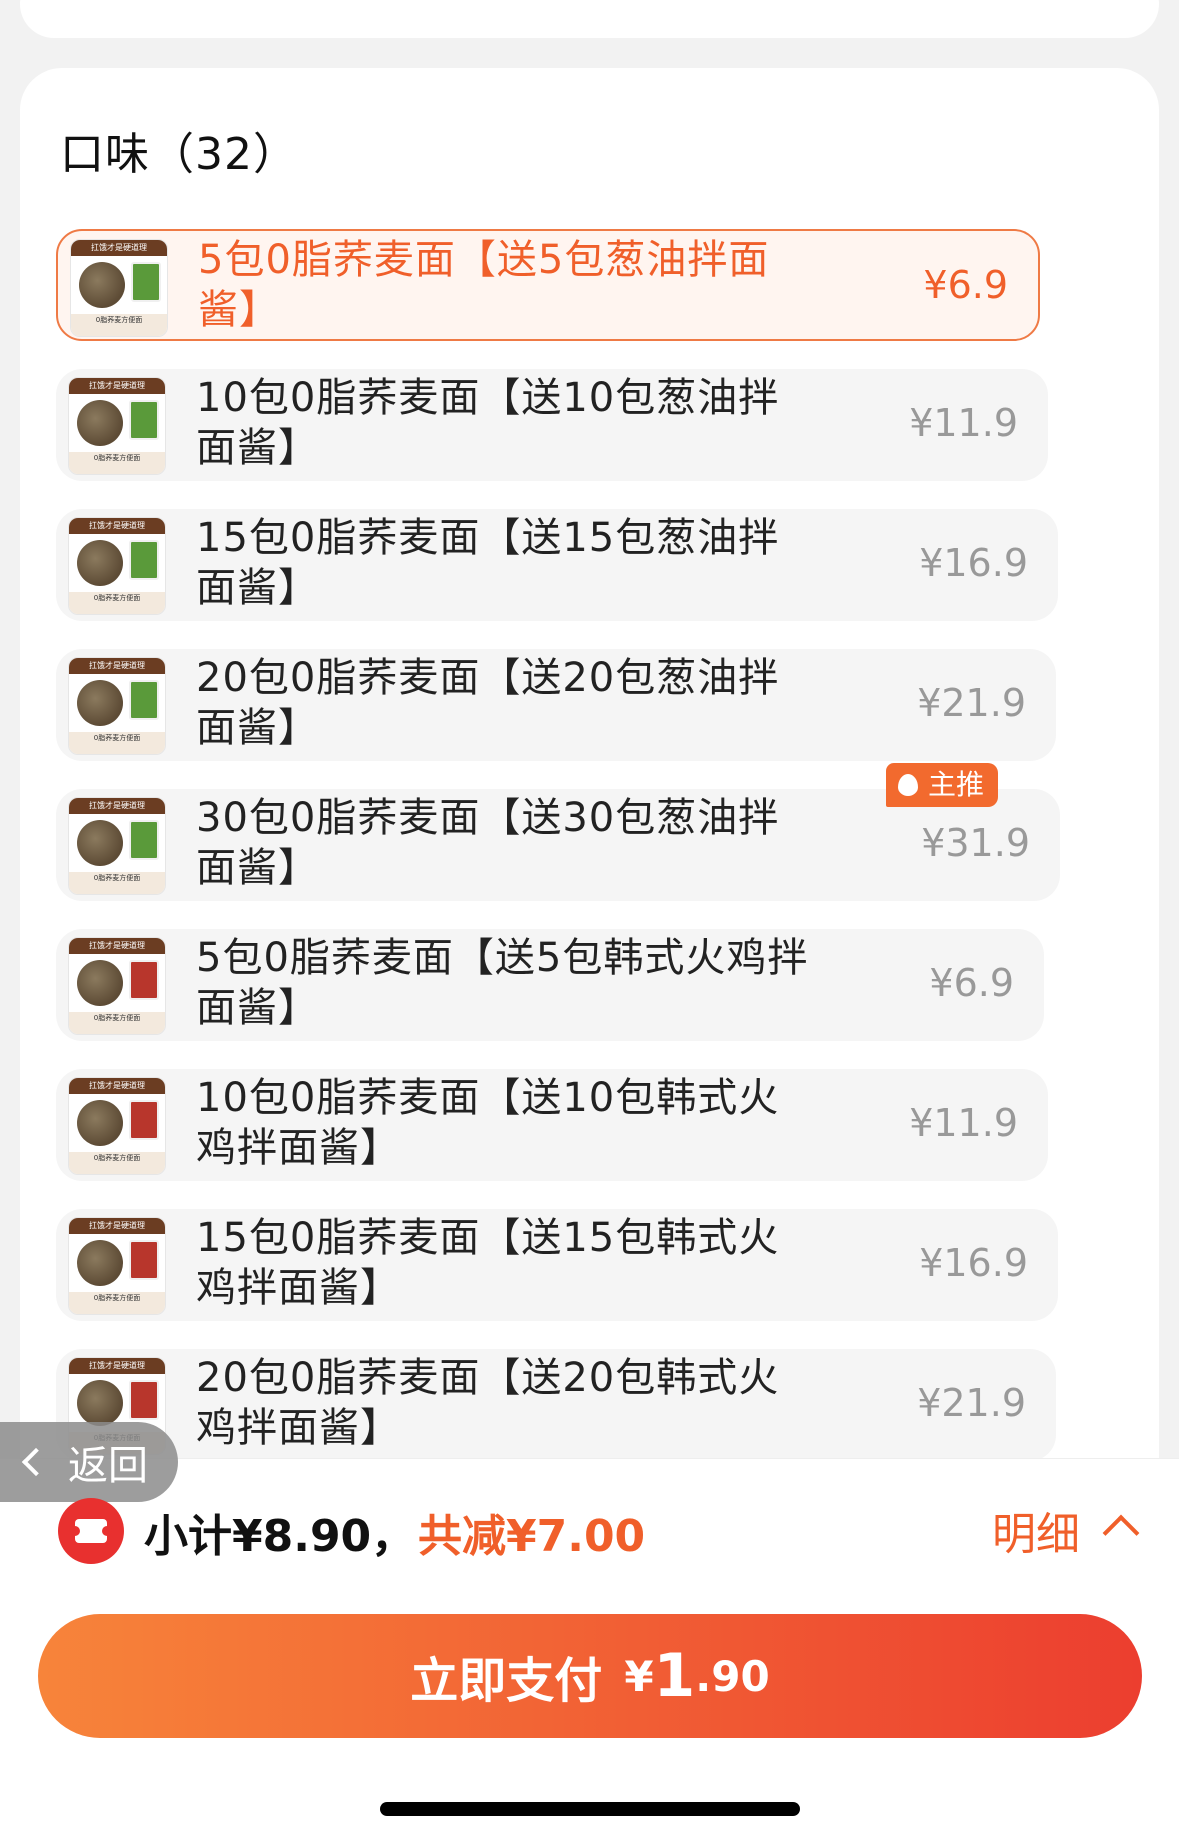 Image resolution: width=1179 pixels, height=1843 pixels. What do you see at coordinates (108, 1466) in the screenshot?
I see `back-label: 返回` at bounding box center [108, 1466].